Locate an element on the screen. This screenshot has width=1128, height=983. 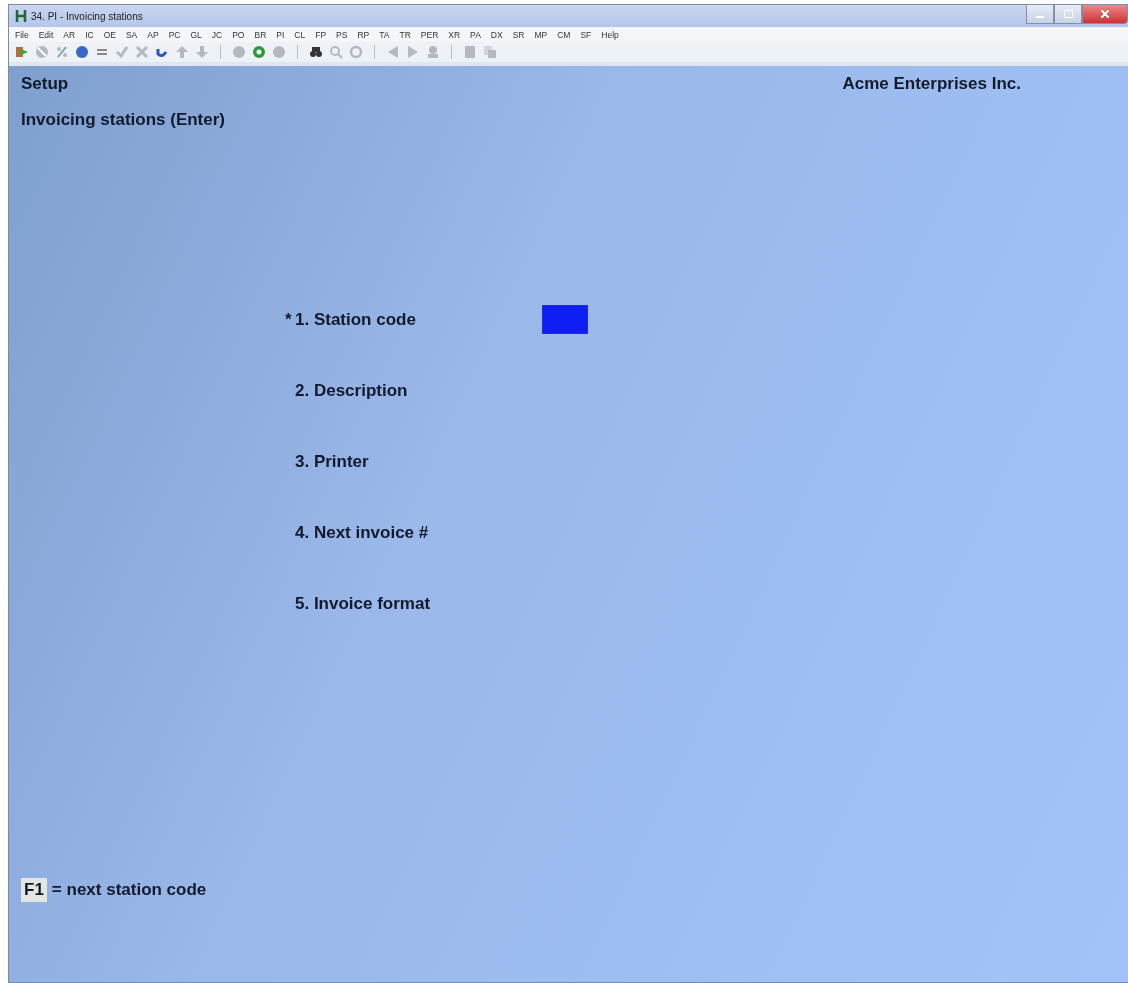
menu-item: AR is located at coordinates (69, 34).